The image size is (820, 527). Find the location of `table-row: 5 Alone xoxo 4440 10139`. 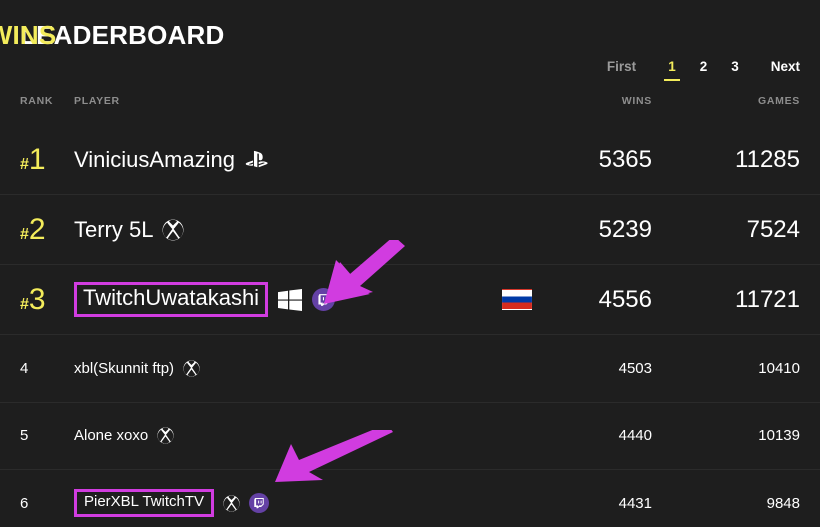

table-row: 5 Alone xoxo 4440 10139 is located at coordinates (410, 436).